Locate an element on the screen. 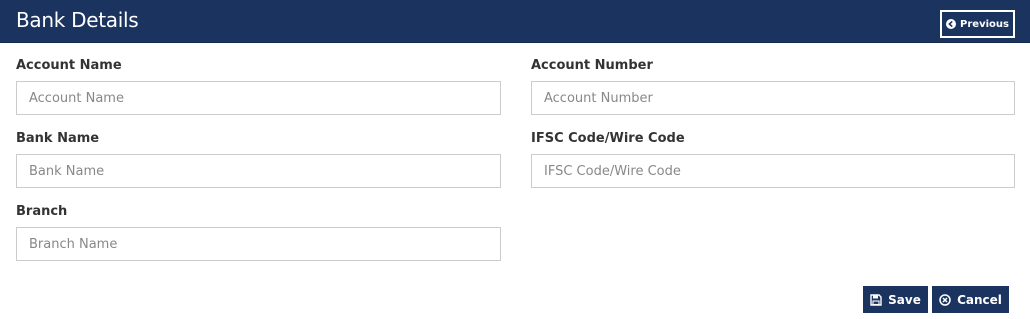  ifsc-code-group: IFSC Code/Wire Code is located at coordinates (773, 159).